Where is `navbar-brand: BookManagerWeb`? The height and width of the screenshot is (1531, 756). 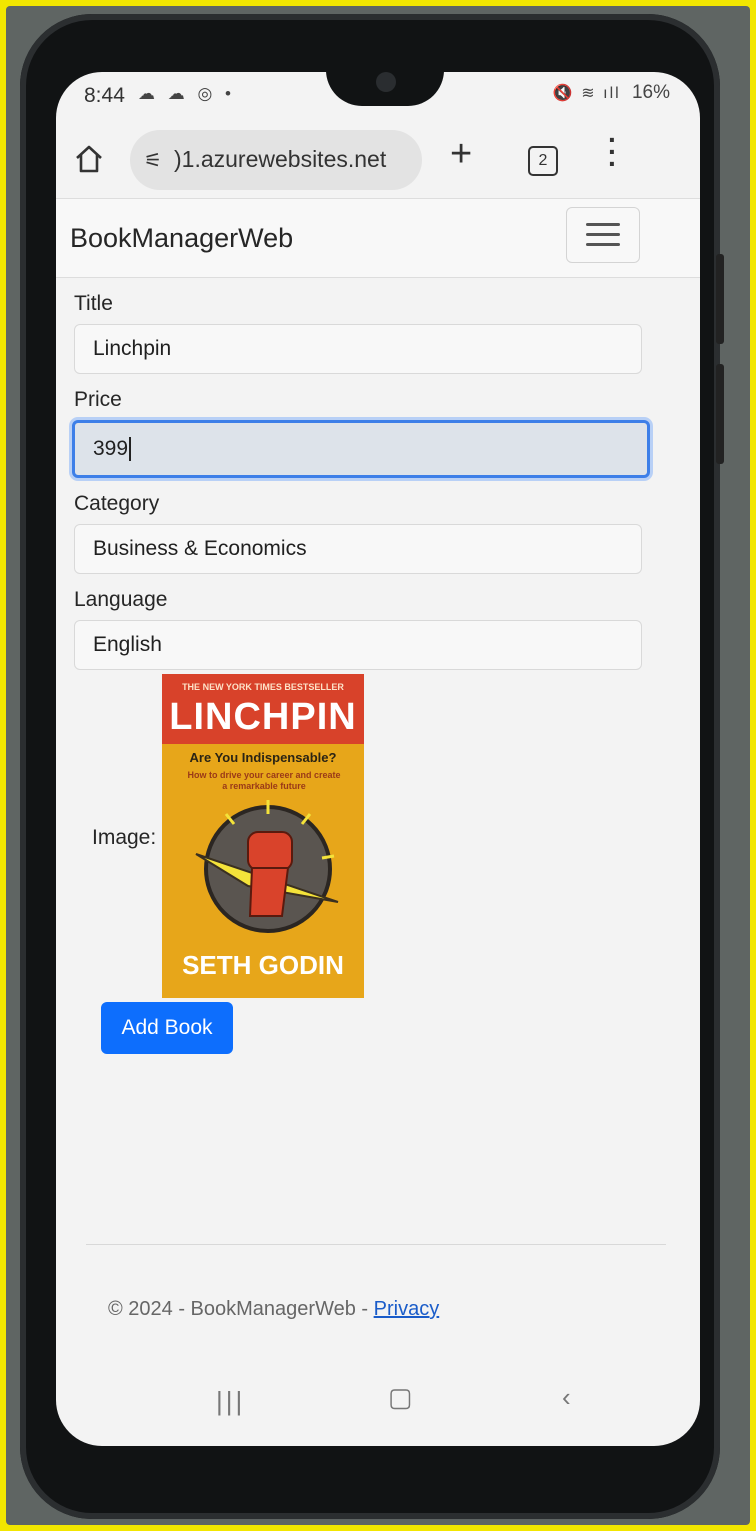
navbar-brand: BookManagerWeb is located at coordinates (181, 238).